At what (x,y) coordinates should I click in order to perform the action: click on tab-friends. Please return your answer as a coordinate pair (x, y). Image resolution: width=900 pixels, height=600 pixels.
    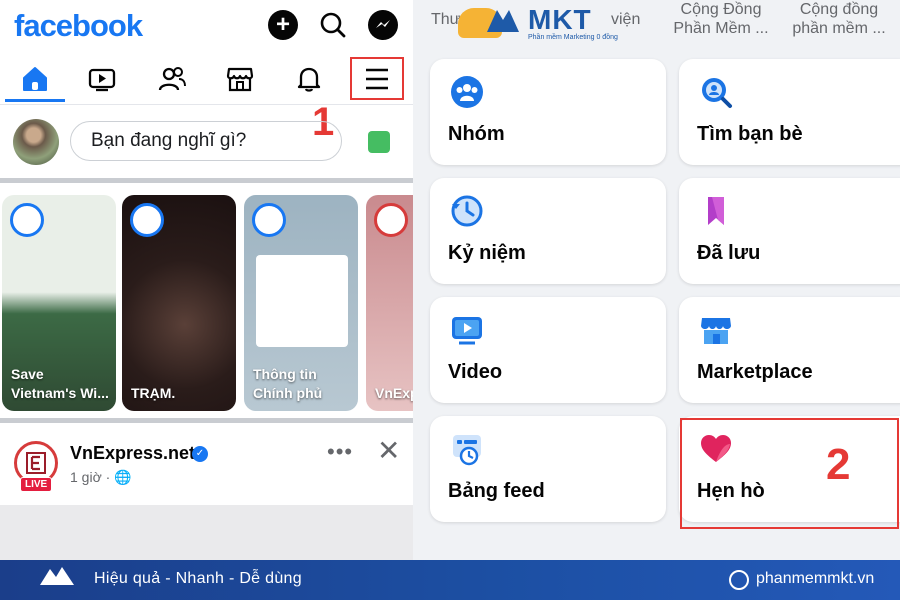
    Looking at the image, I should click on (172, 79).